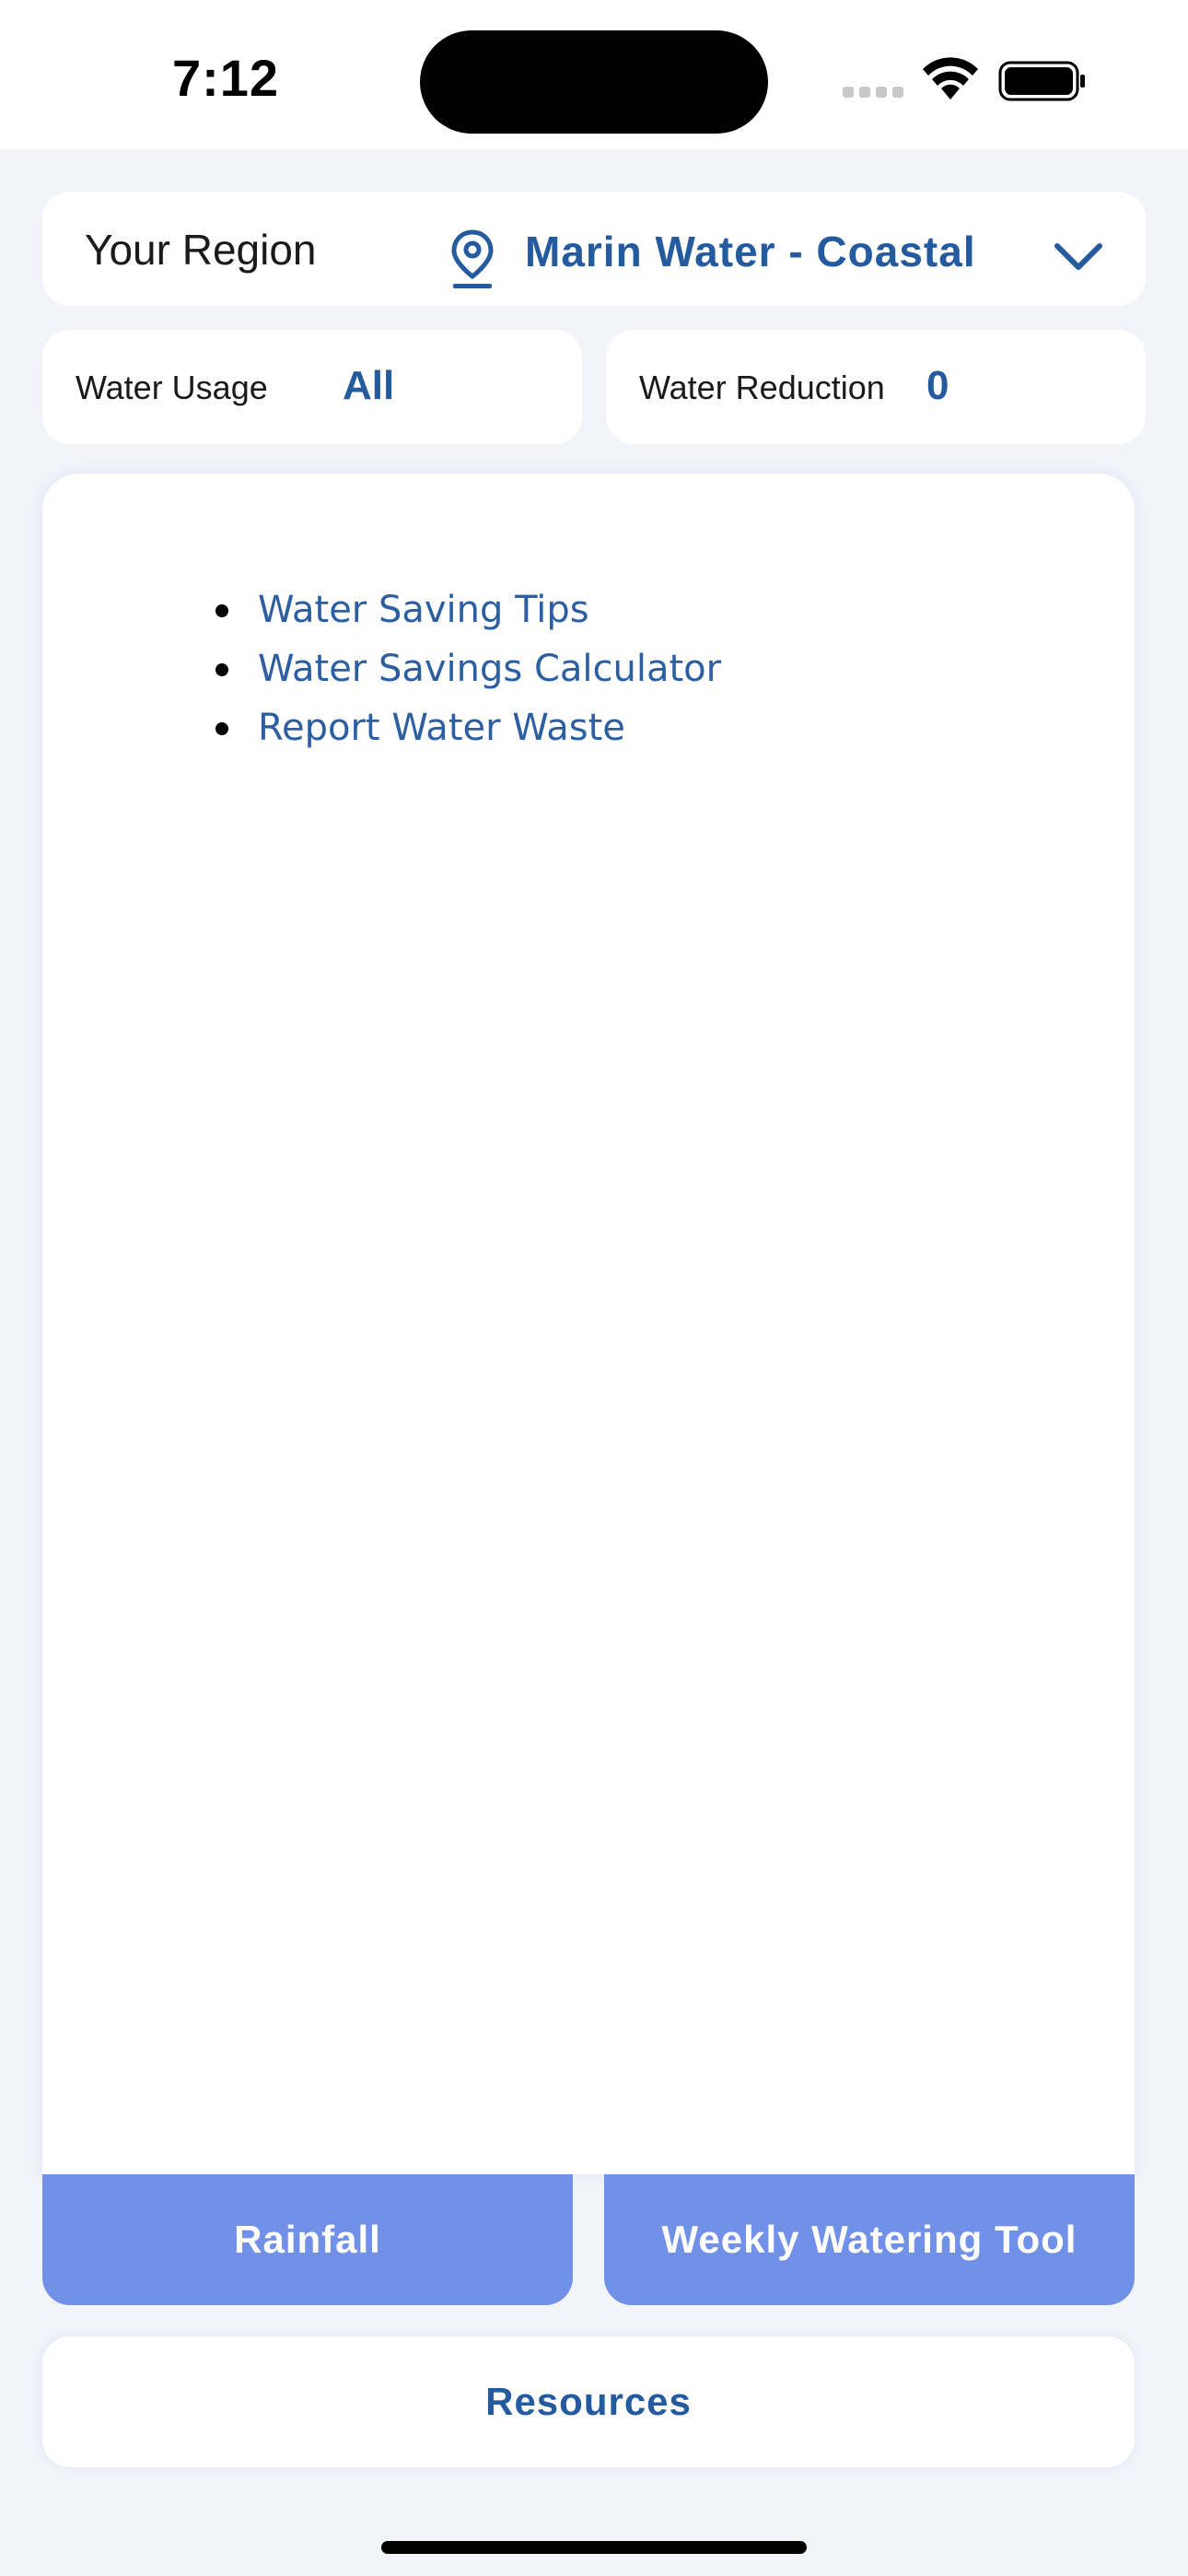 The width and height of the screenshot is (1188, 2576). Describe the element at coordinates (307, 2239) in the screenshot. I see `rainfall-button: Rainfall` at that location.